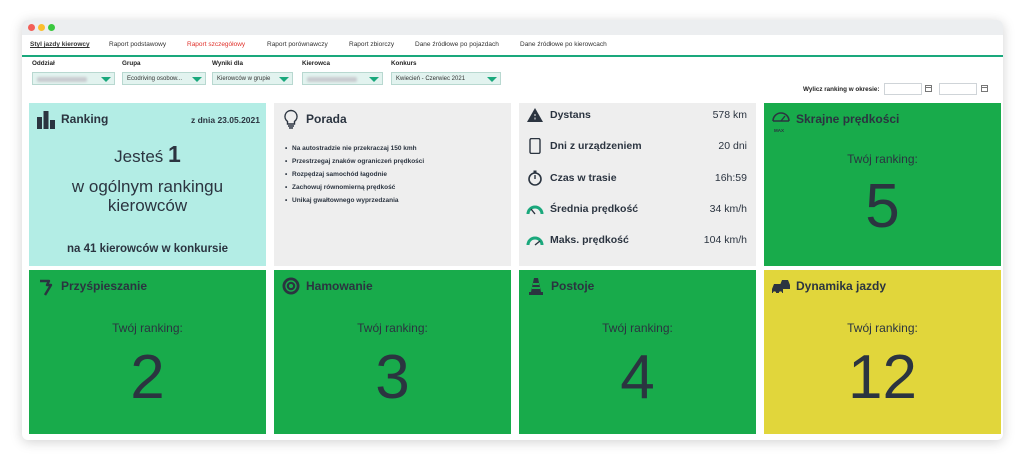  What do you see at coordinates (31, 27) in the screenshot?
I see `close-window-button` at bounding box center [31, 27].